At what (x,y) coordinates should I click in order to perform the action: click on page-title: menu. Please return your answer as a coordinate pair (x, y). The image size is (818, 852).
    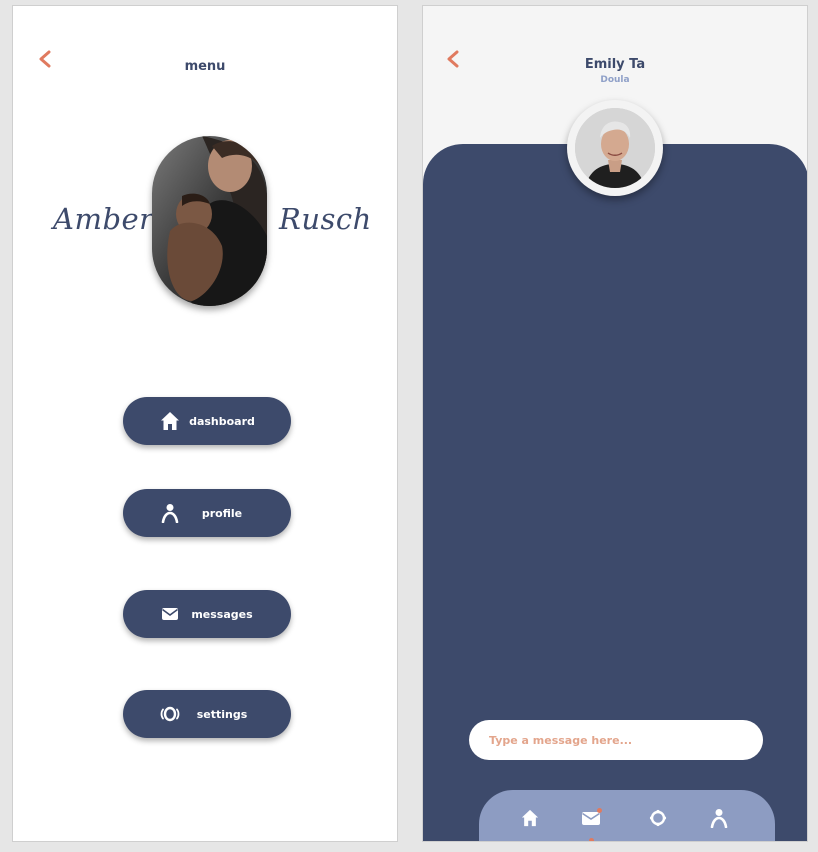
    Looking at the image, I should click on (205, 66).